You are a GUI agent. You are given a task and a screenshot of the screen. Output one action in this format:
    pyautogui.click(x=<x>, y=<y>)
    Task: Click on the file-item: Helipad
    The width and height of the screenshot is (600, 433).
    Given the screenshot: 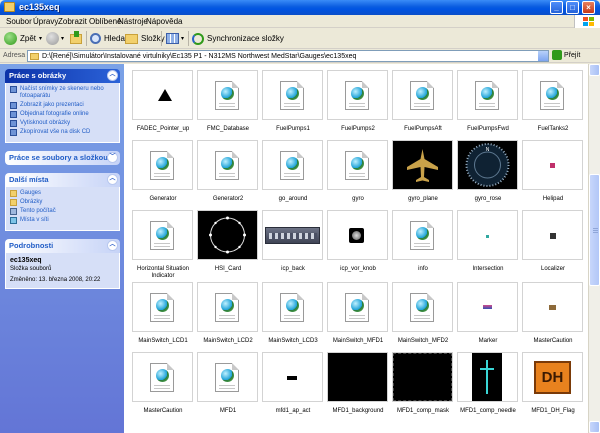 What is the action you would take?
    pyautogui.click(x=553, y=176)
    